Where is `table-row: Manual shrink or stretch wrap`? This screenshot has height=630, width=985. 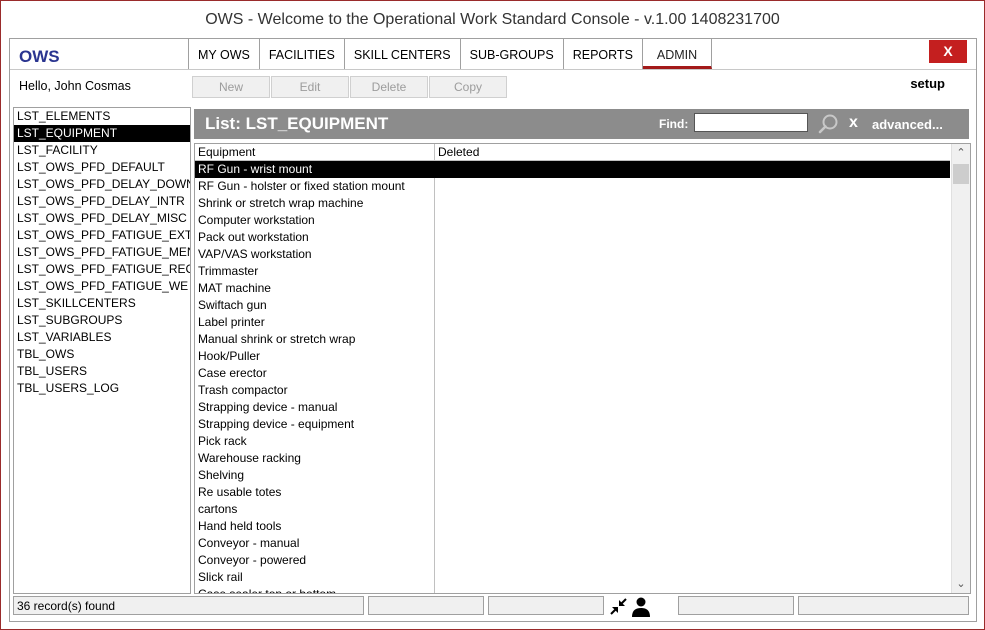
table-row: Manual shrink or stretch wrap is located at coordinates (572, 339).